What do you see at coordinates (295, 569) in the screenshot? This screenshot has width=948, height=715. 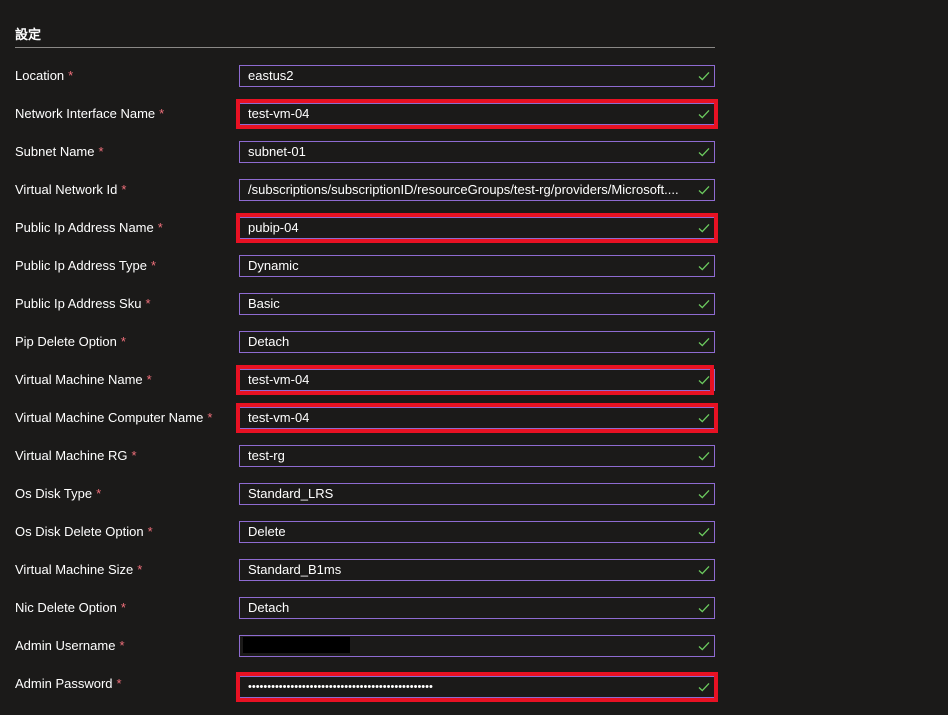 I see `field-value: Standard_B1ms` at bounding box center [295, 569].